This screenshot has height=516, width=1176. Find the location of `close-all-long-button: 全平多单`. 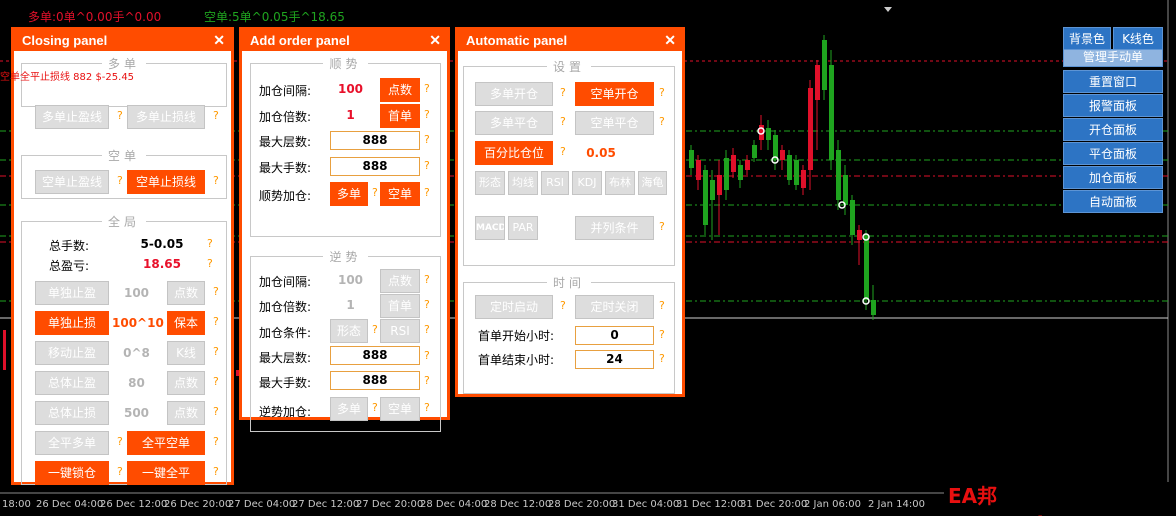

close-all-long-button: 全平多单 is located at coordinates (72, 443).